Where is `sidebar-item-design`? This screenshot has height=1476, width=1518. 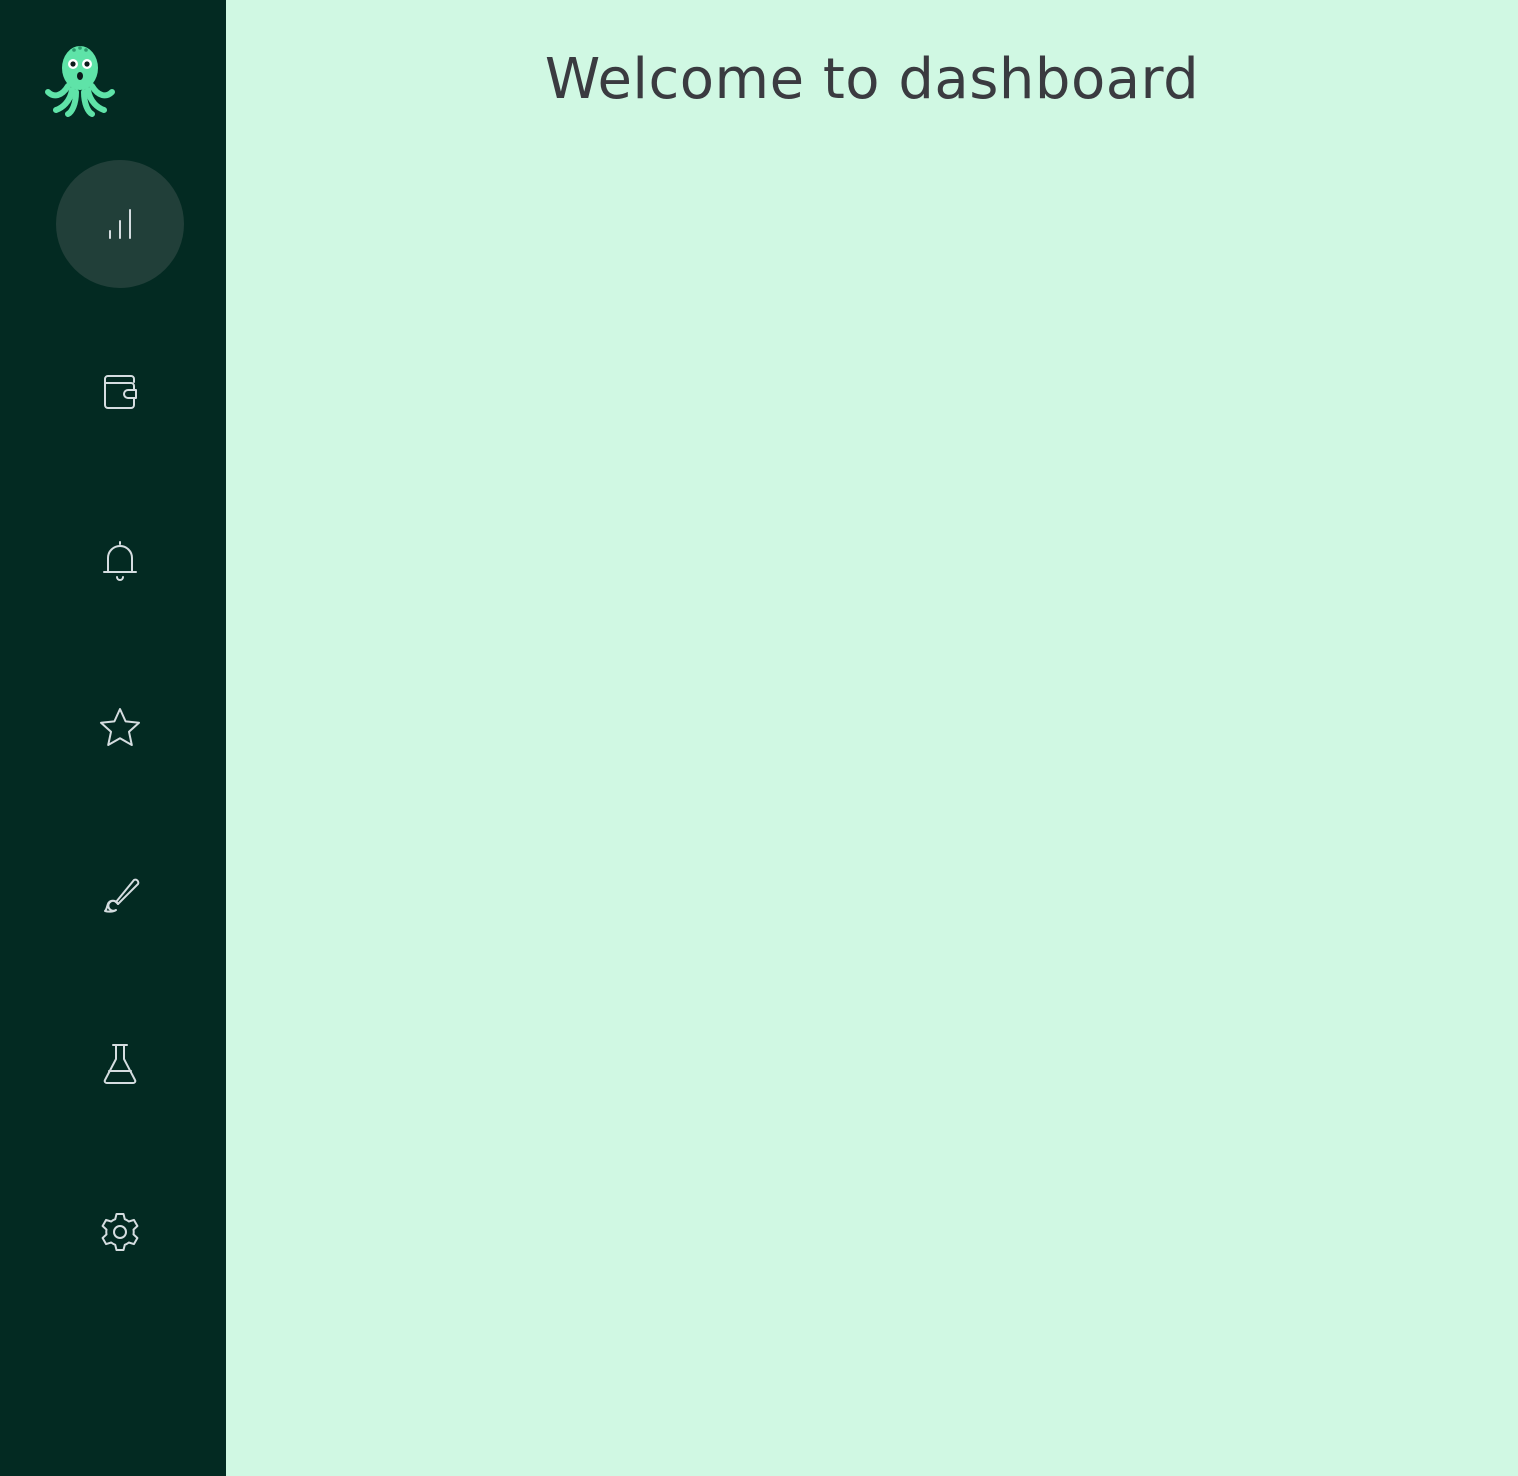 sidebar-item-design is located at coordinates (120, 896).